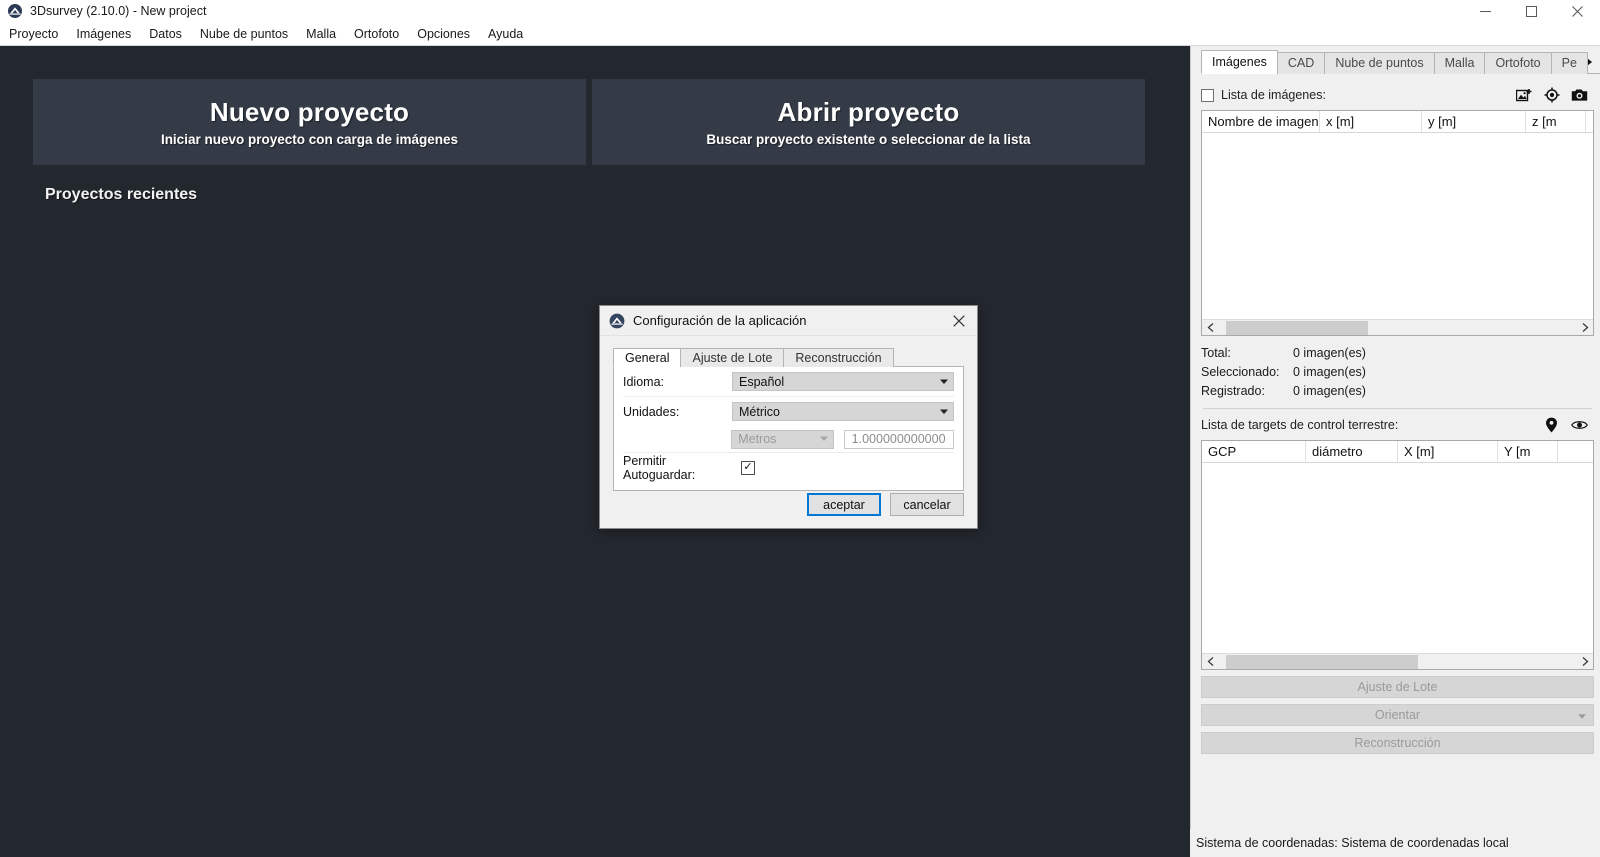  Describe the element at coordinates (732, 357) in the screenshot. I see `dialog-tab-ajuste-de-lote: Ajuste de Lote` at that location.